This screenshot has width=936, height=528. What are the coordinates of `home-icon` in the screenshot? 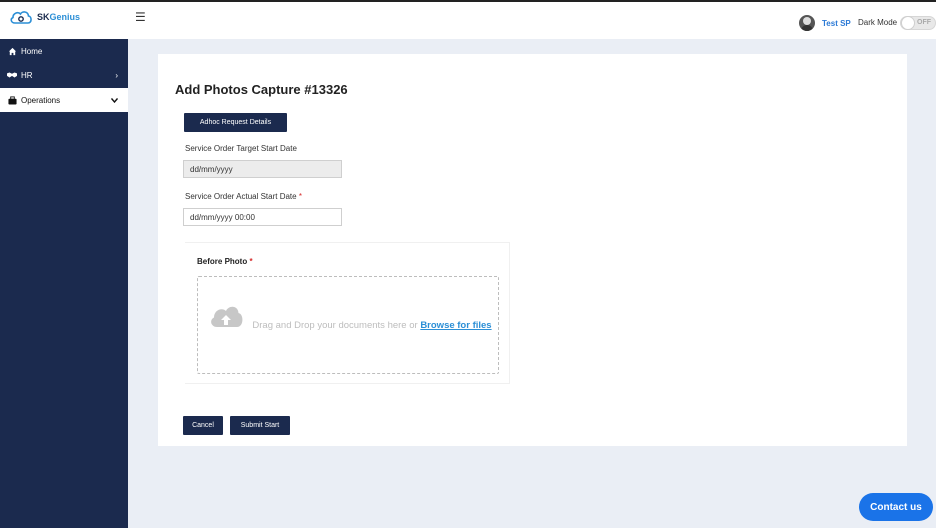 It's located at (12, 51).